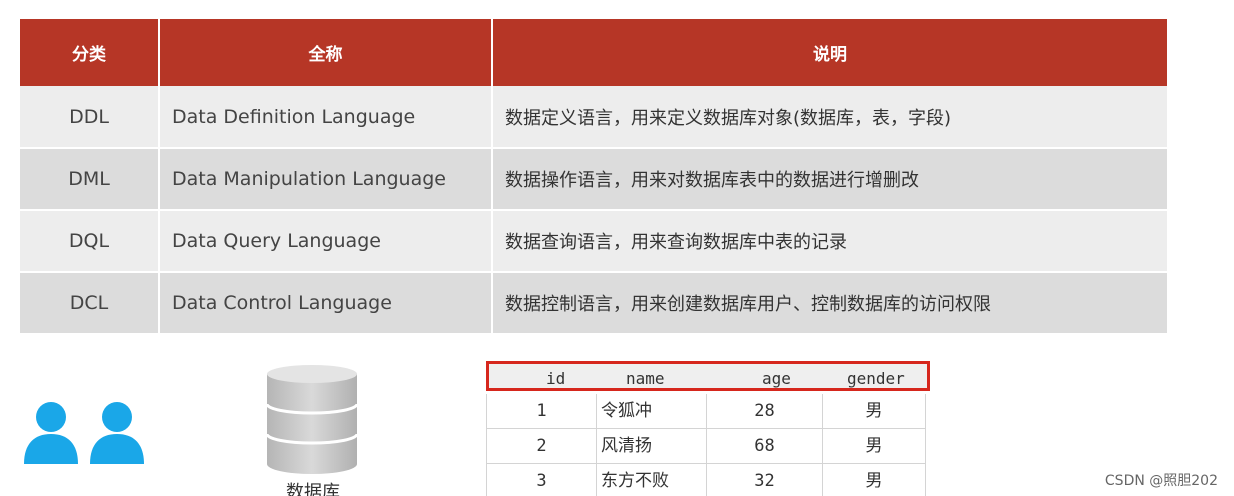  Describe the element at coordinates (651, 480) in the screenshot. I see `cell-name: 东方不败` at that location.